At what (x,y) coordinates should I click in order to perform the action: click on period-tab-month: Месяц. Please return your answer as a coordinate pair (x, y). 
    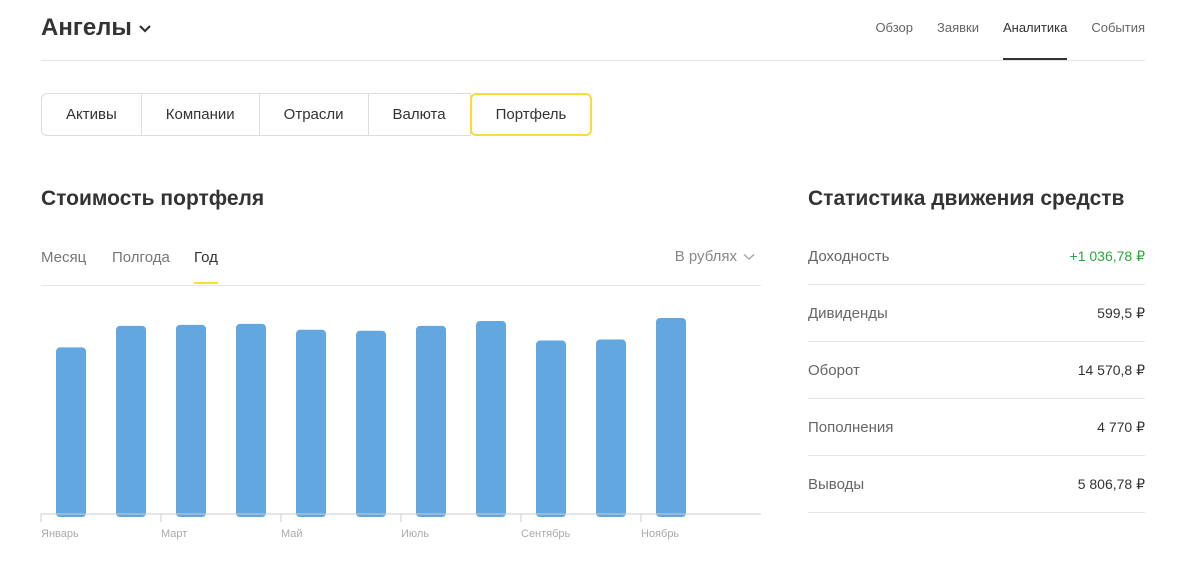
    Looking at the image, I should click on (63, 266).